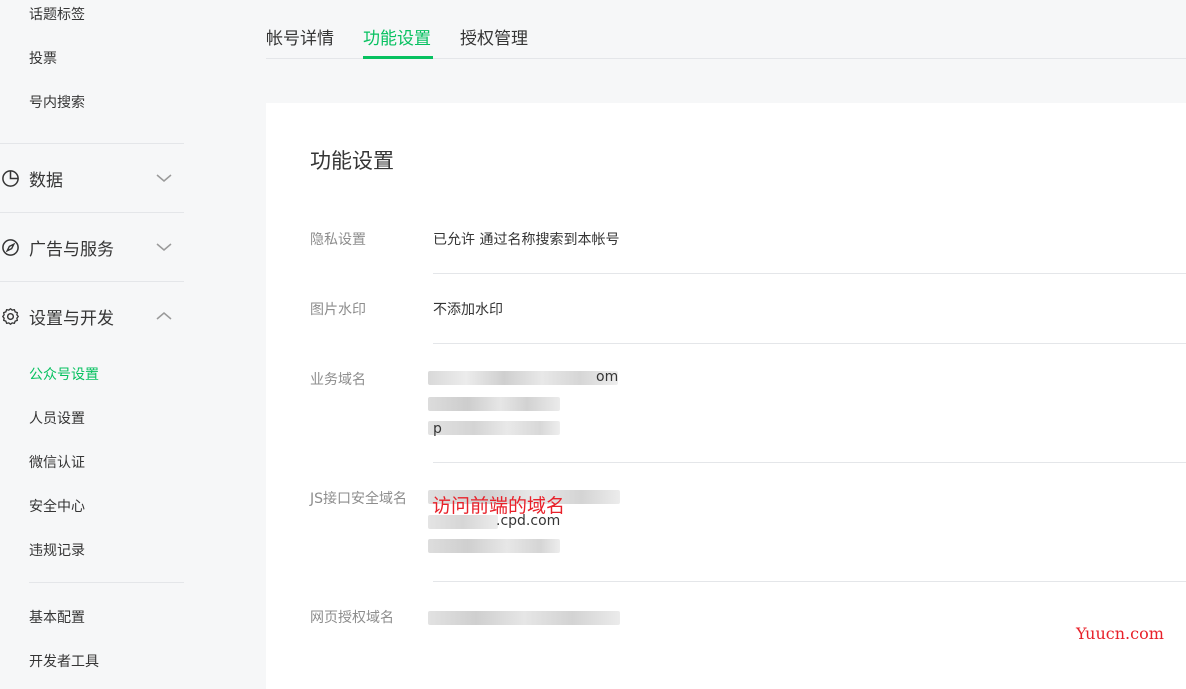  I want to click on chevron-up-icon, so click(164, 316).